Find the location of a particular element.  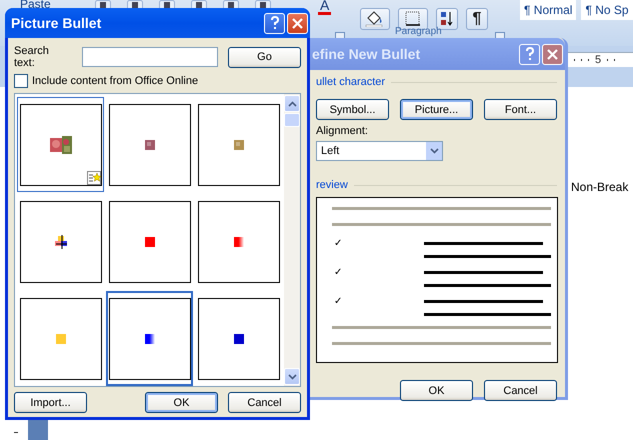

alignment-dropdown: Left is located at coordinates (379, 151).